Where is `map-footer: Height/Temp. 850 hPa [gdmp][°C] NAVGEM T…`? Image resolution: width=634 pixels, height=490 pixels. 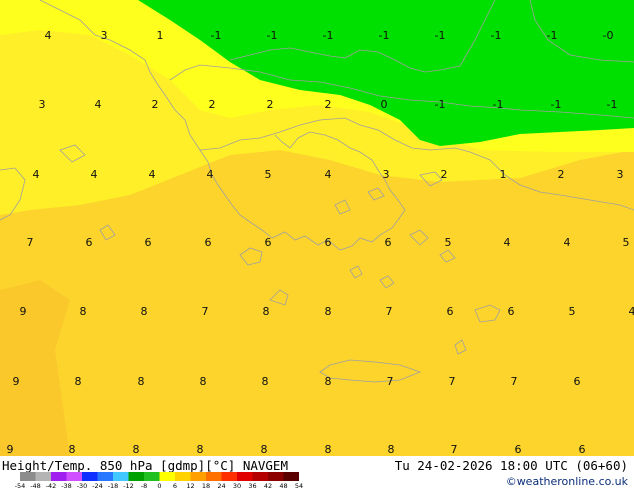 map-footer: Height/Temp. 850 hPa [gdmp][°C] NAVGEM T… is located at coordinates (317, 473).